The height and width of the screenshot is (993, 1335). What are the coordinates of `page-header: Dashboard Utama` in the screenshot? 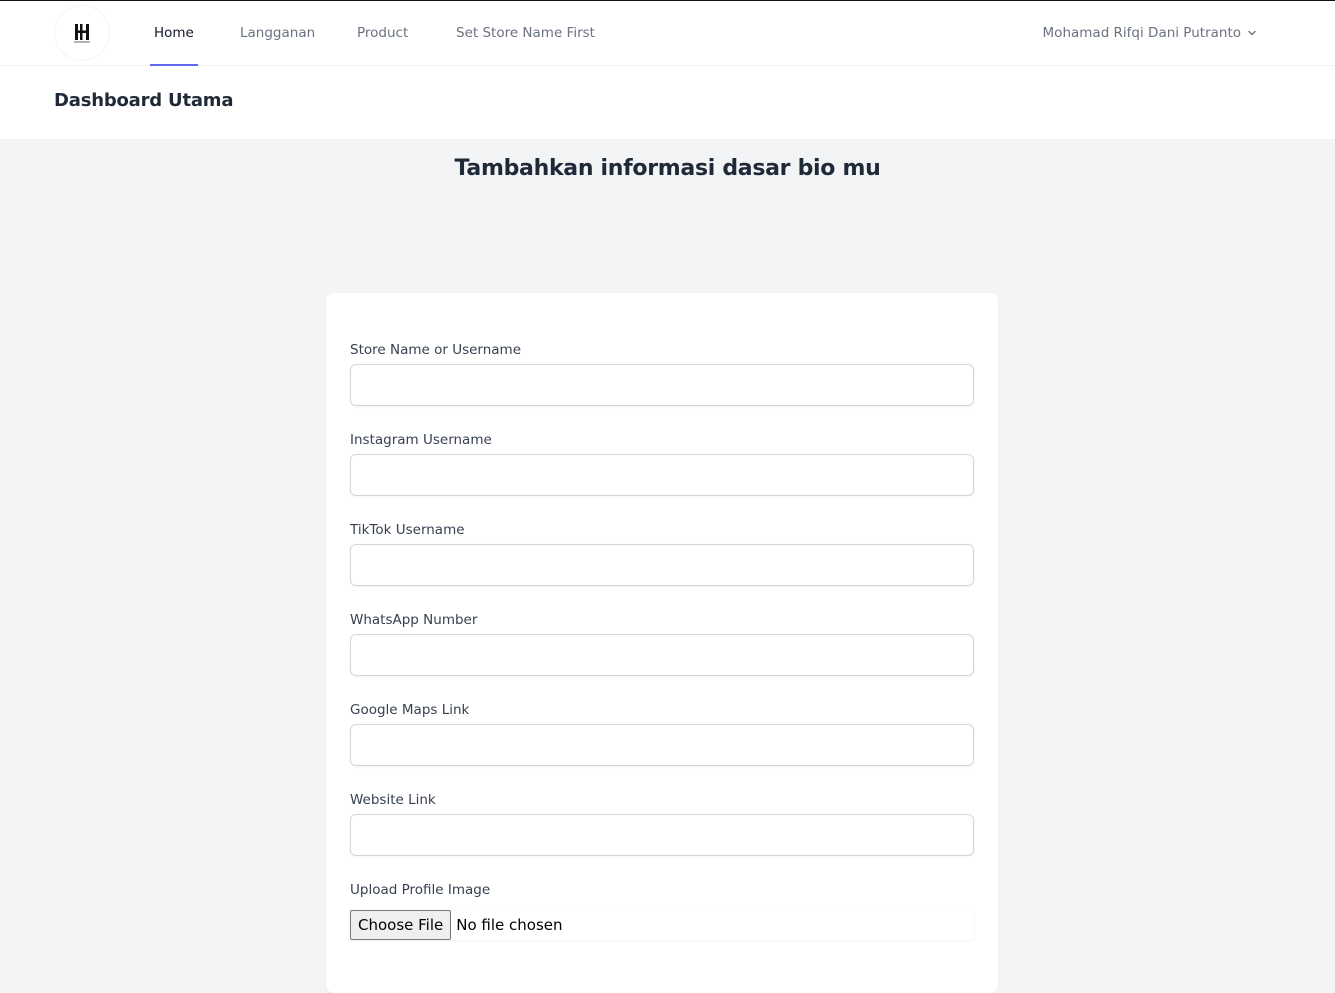 It's located at (667, 102).